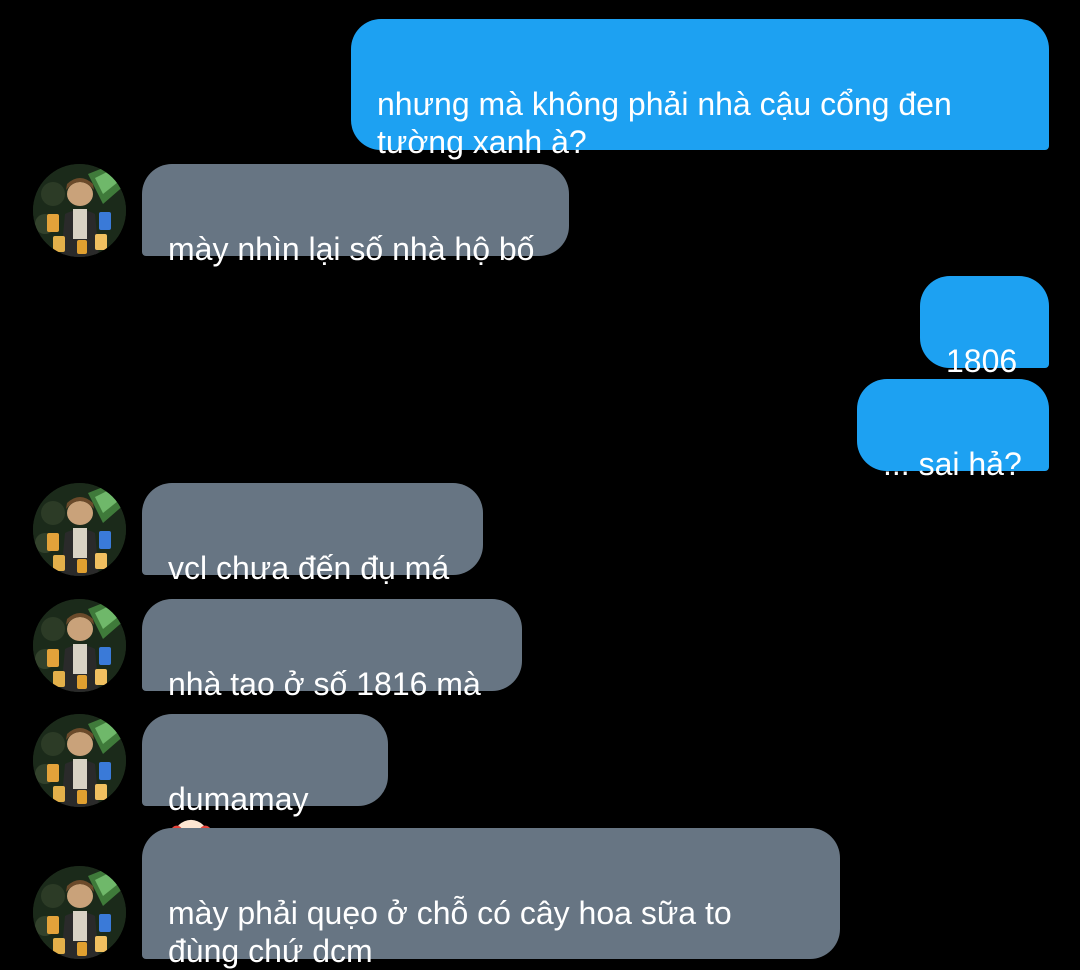 This screenshot has height=970, width=1080. I want to click on message-text: 1806, so click(982, 361).